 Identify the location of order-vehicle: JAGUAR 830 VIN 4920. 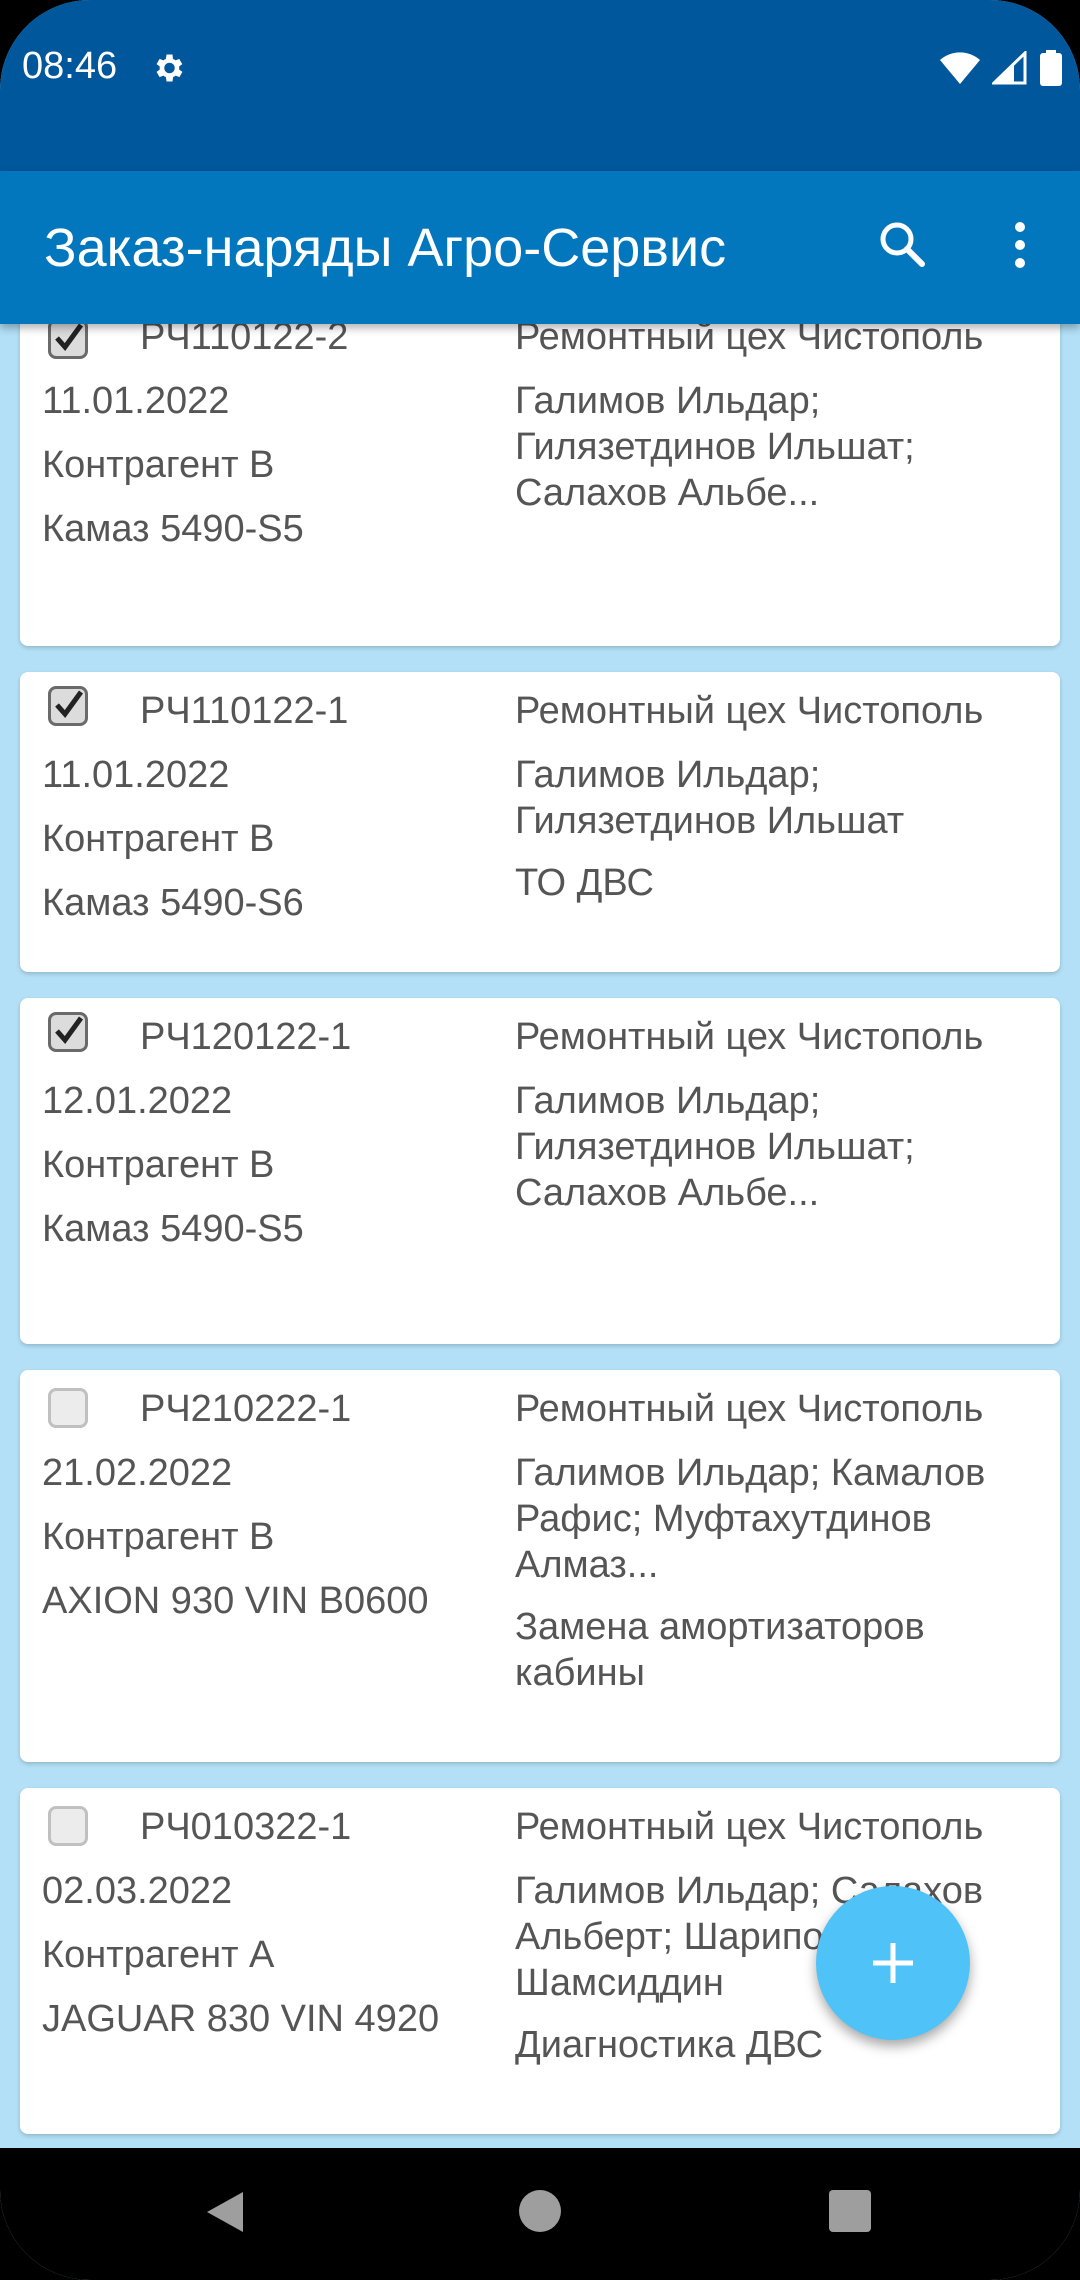
(241, 2019).